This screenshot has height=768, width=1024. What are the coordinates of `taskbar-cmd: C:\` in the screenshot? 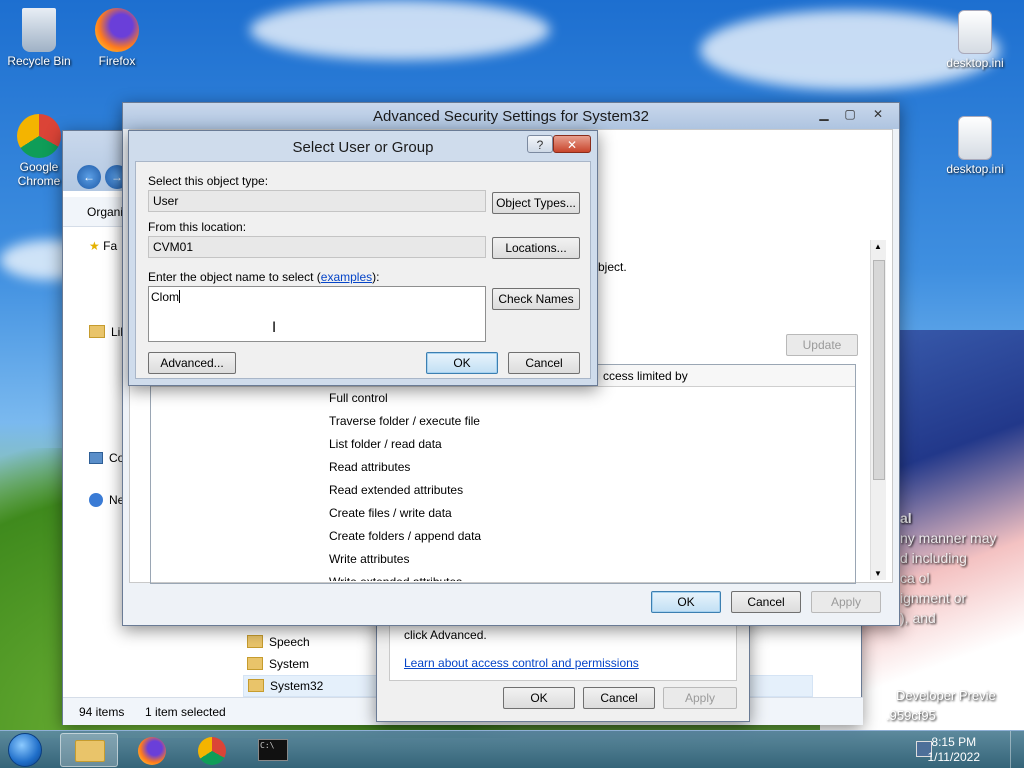 It's located at (273, 750).